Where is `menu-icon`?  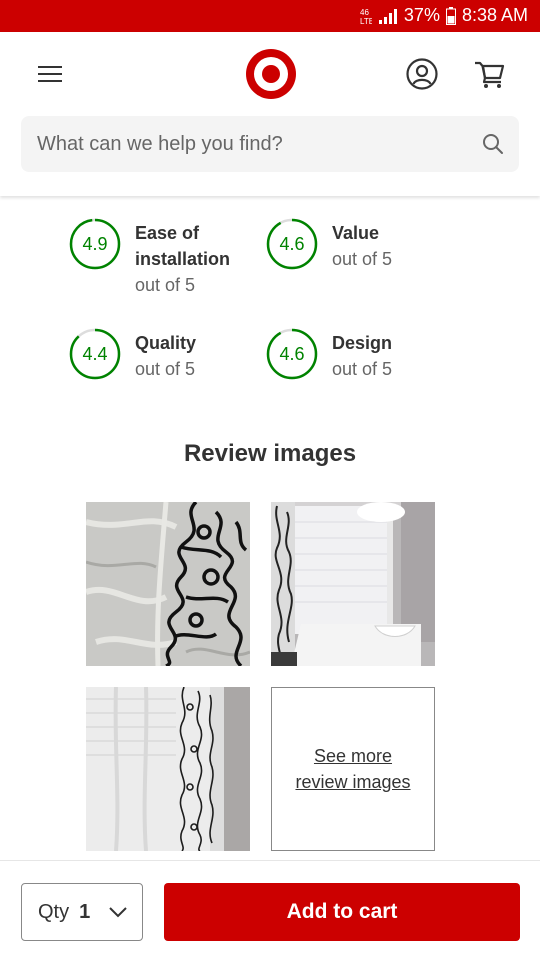
menu-icon is located at coordinates (50, 74).